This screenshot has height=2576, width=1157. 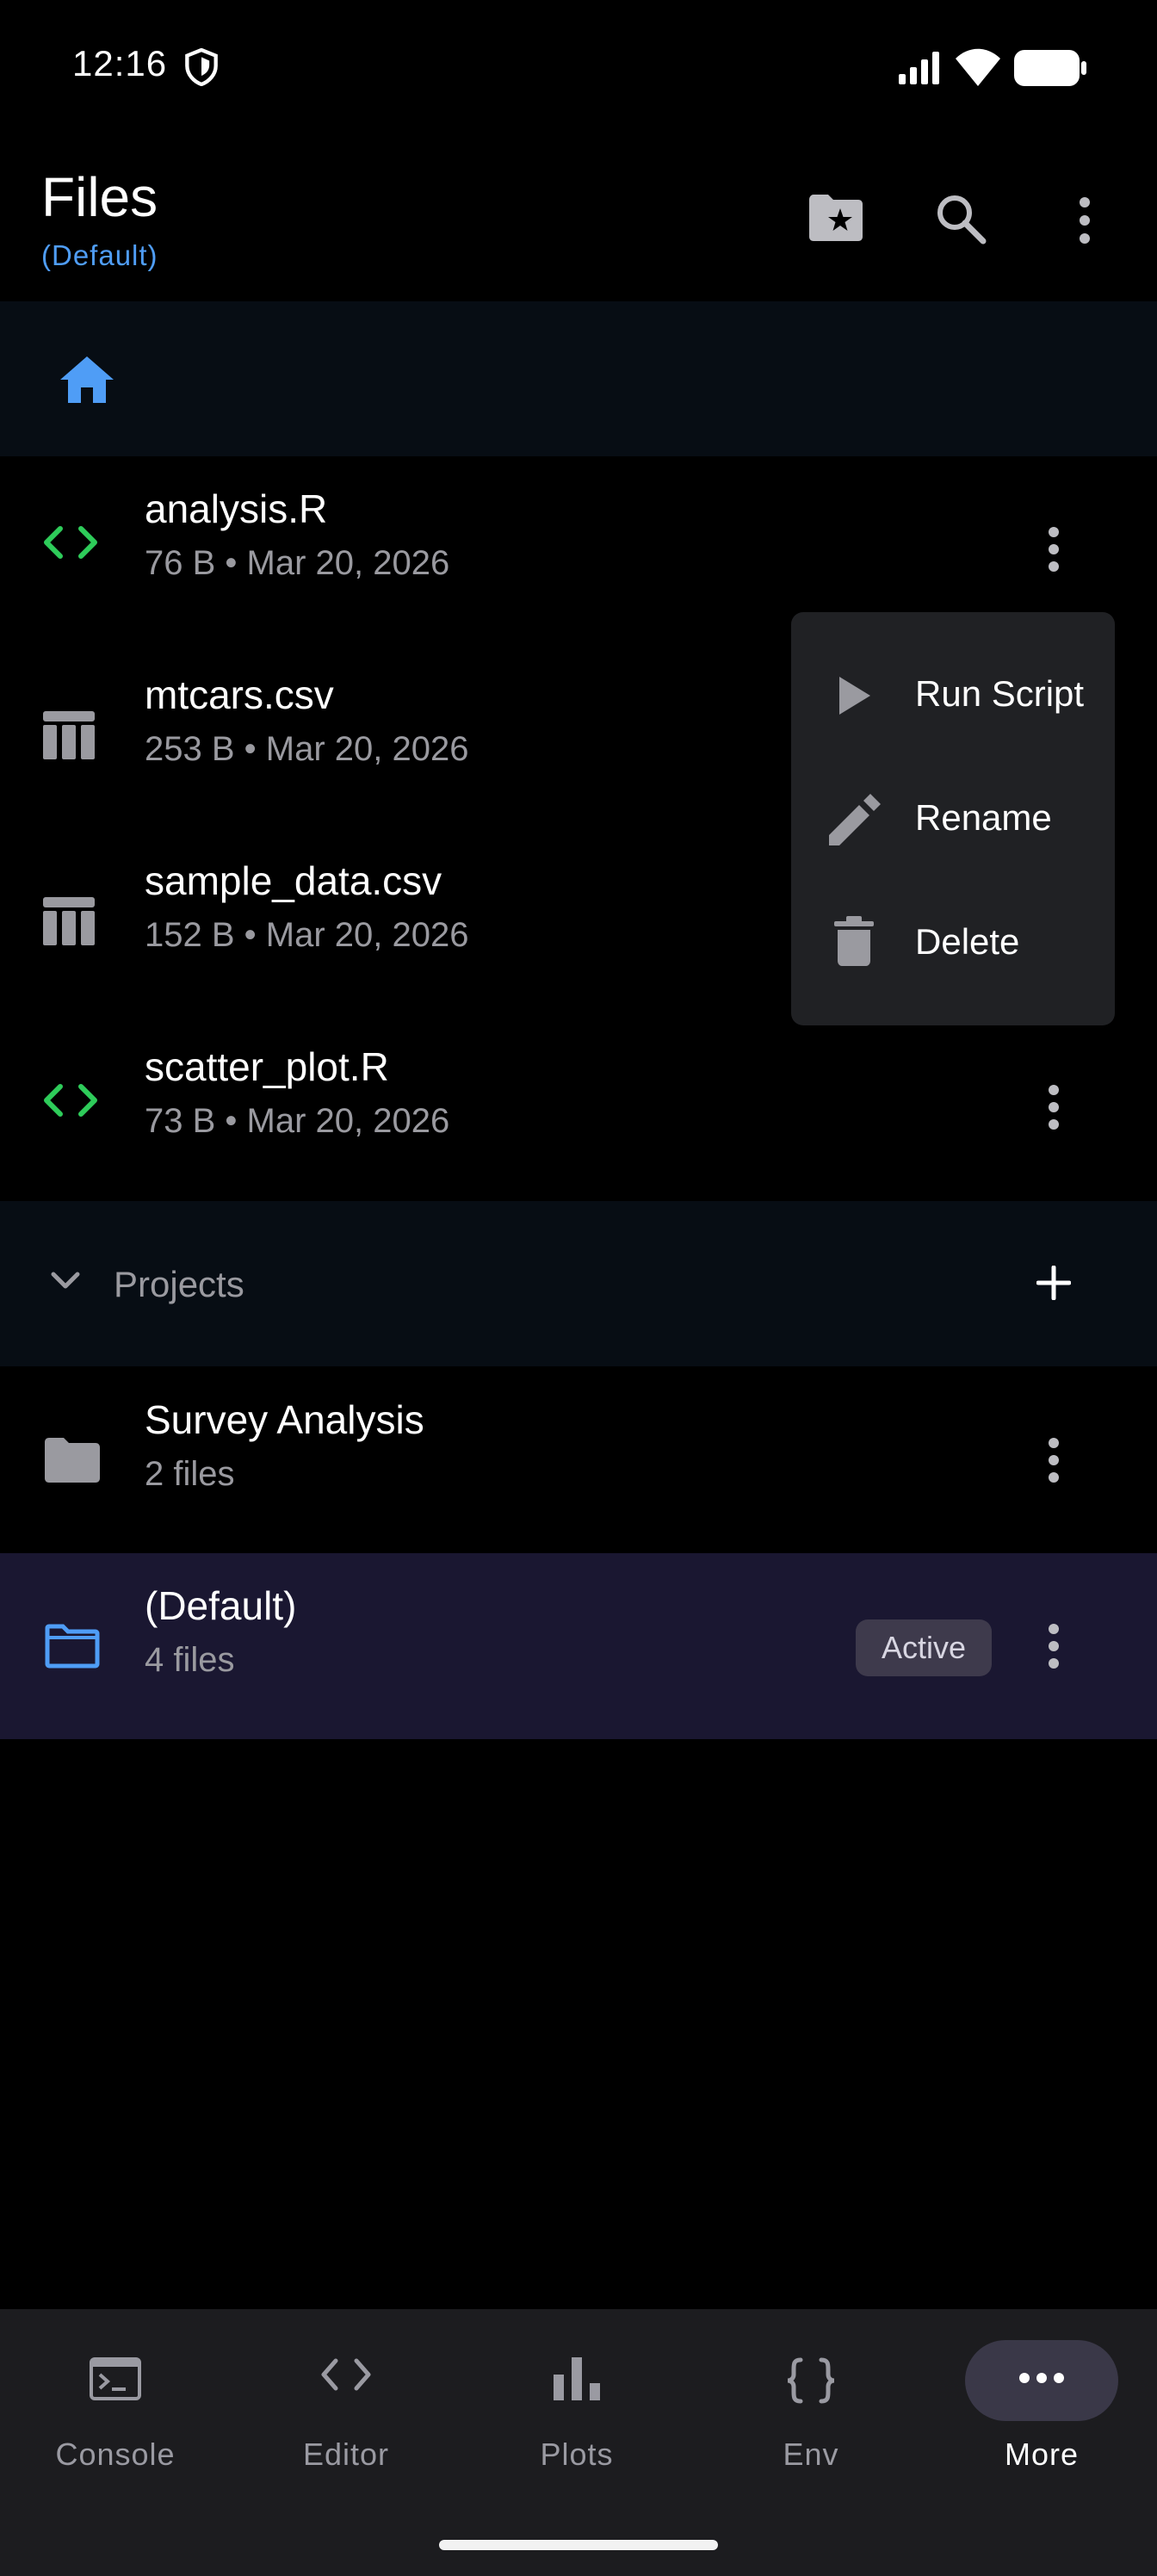 What do you see at coordinates (267, 1066) in the screenshot?
I see `file-name: scatter_plot.R` at bounding box center [267, 1066].